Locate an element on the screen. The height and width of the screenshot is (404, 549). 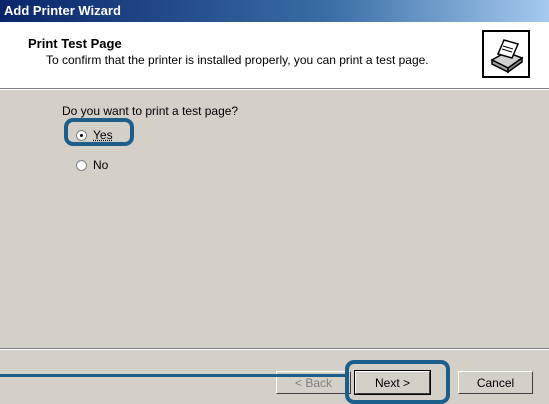
yes-highlight-callout is located at coordinates (99, 132).